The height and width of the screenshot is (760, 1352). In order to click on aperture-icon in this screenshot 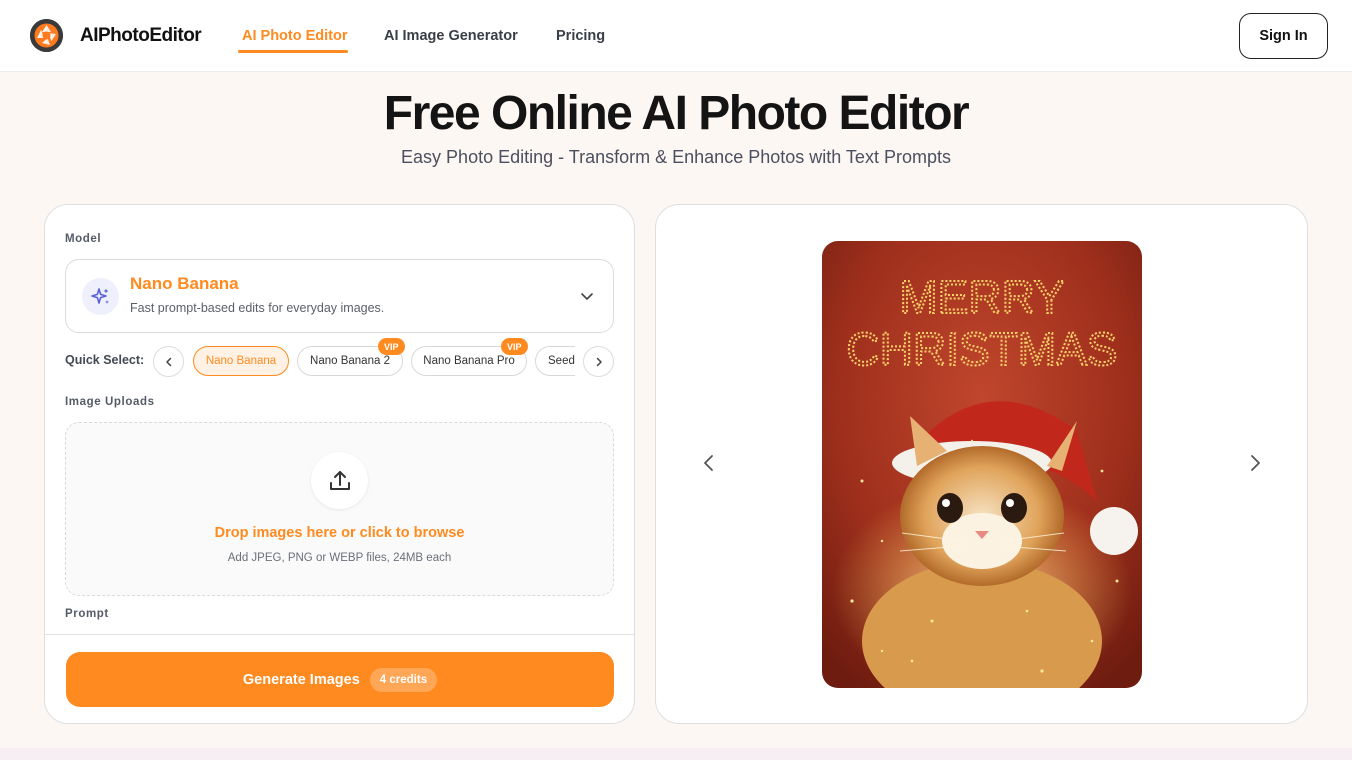, I will do `click(46, 35)`.